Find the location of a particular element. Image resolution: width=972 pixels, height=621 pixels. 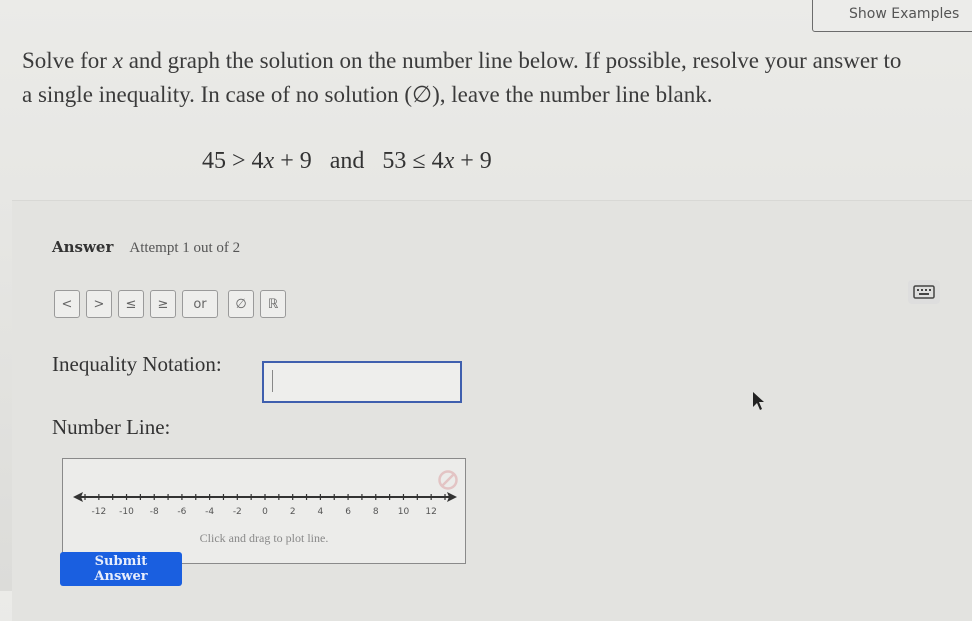

tick-label: -12 is located at coordinates (98, 512).